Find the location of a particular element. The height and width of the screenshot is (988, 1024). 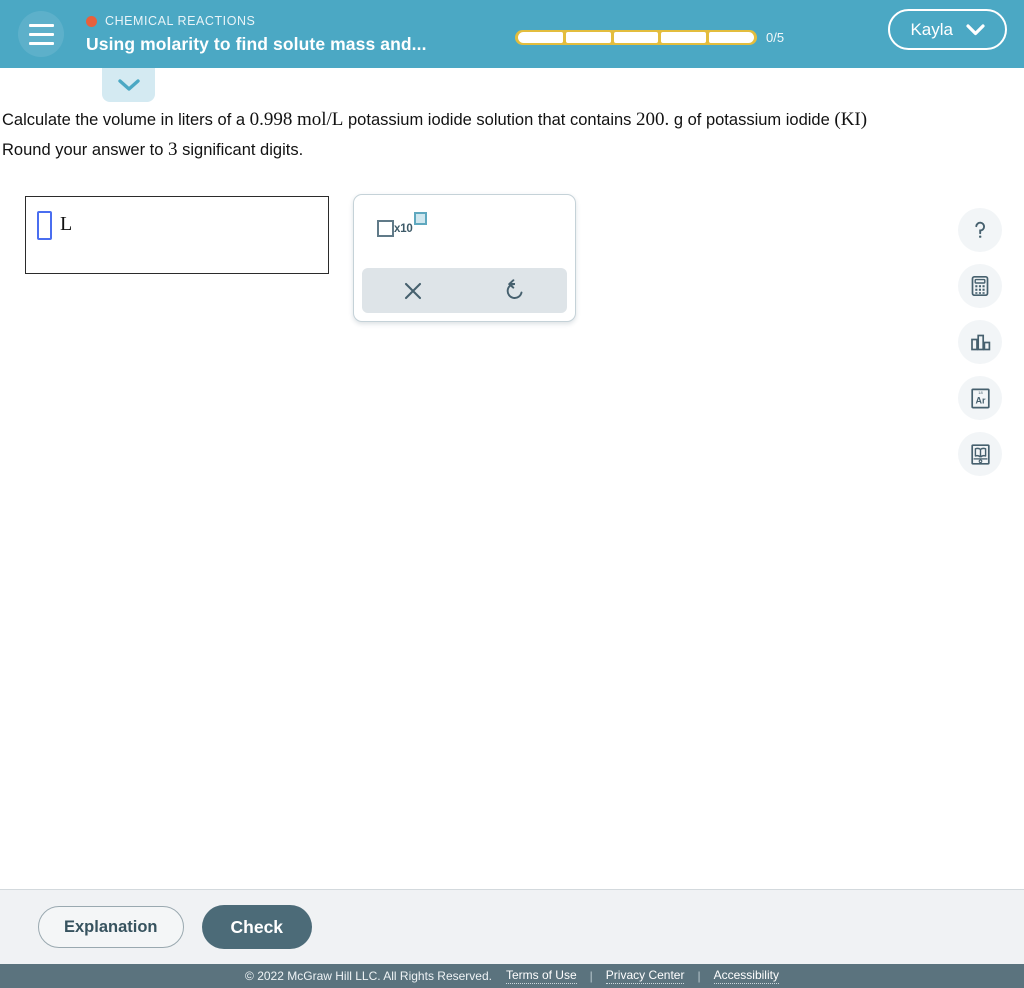

privacy-center-link: Privacy Center is located at coordinates (645, 976).